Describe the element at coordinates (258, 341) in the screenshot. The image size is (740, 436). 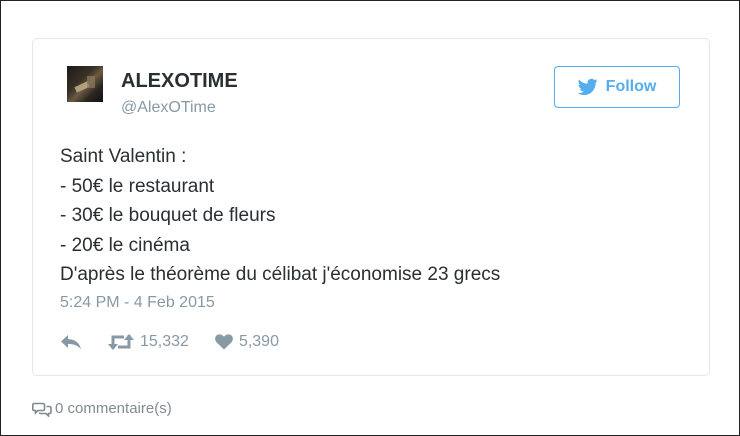
I see `like-count: 5,390` at that location.